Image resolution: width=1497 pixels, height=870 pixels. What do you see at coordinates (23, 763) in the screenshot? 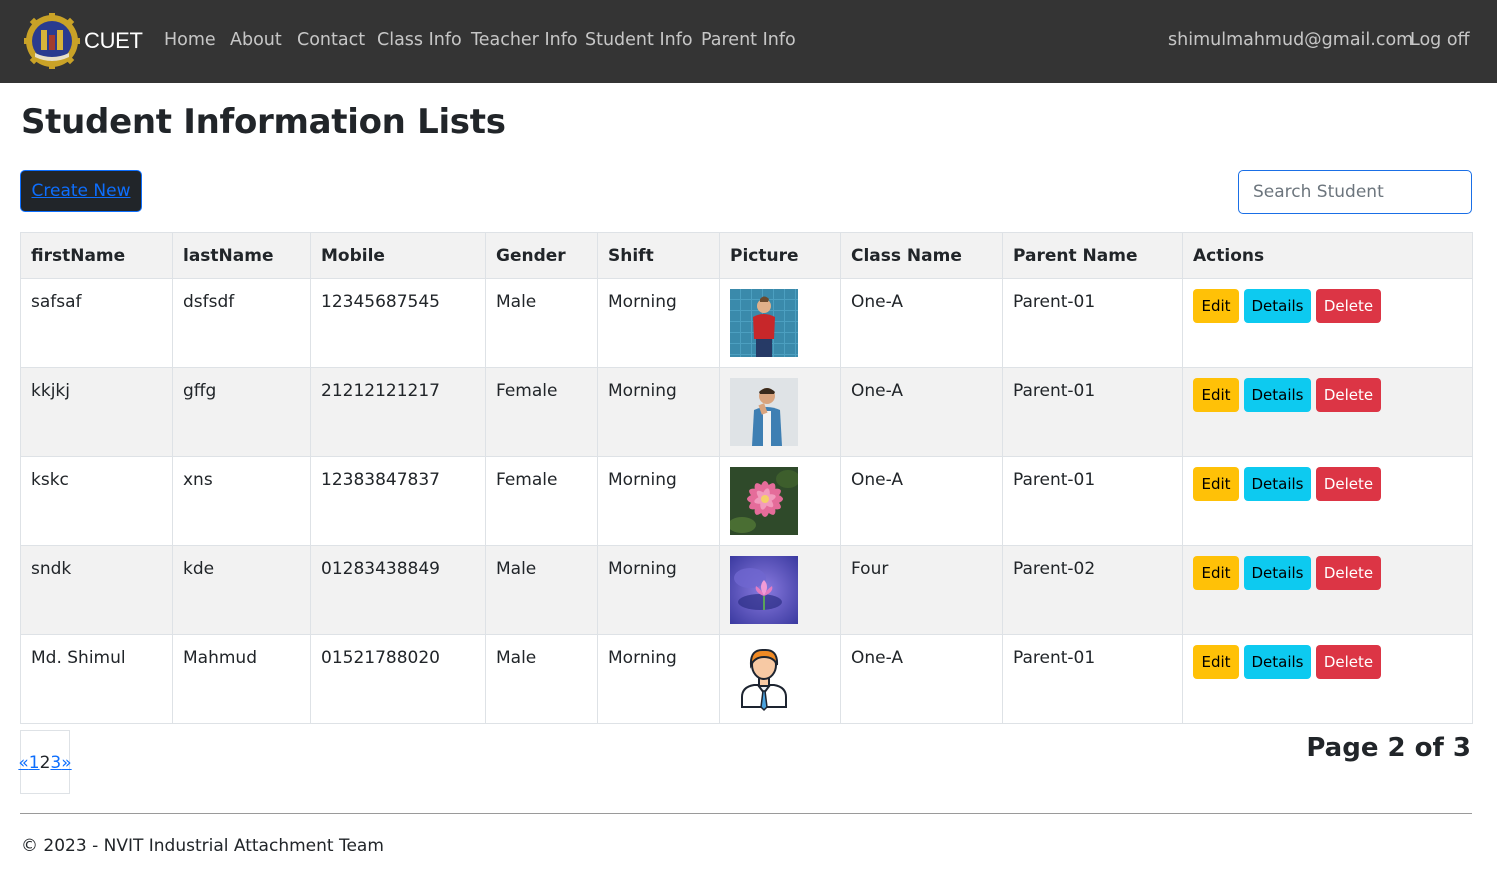
I see `pagination-prev-link: «` at bounding box center [23, 763].